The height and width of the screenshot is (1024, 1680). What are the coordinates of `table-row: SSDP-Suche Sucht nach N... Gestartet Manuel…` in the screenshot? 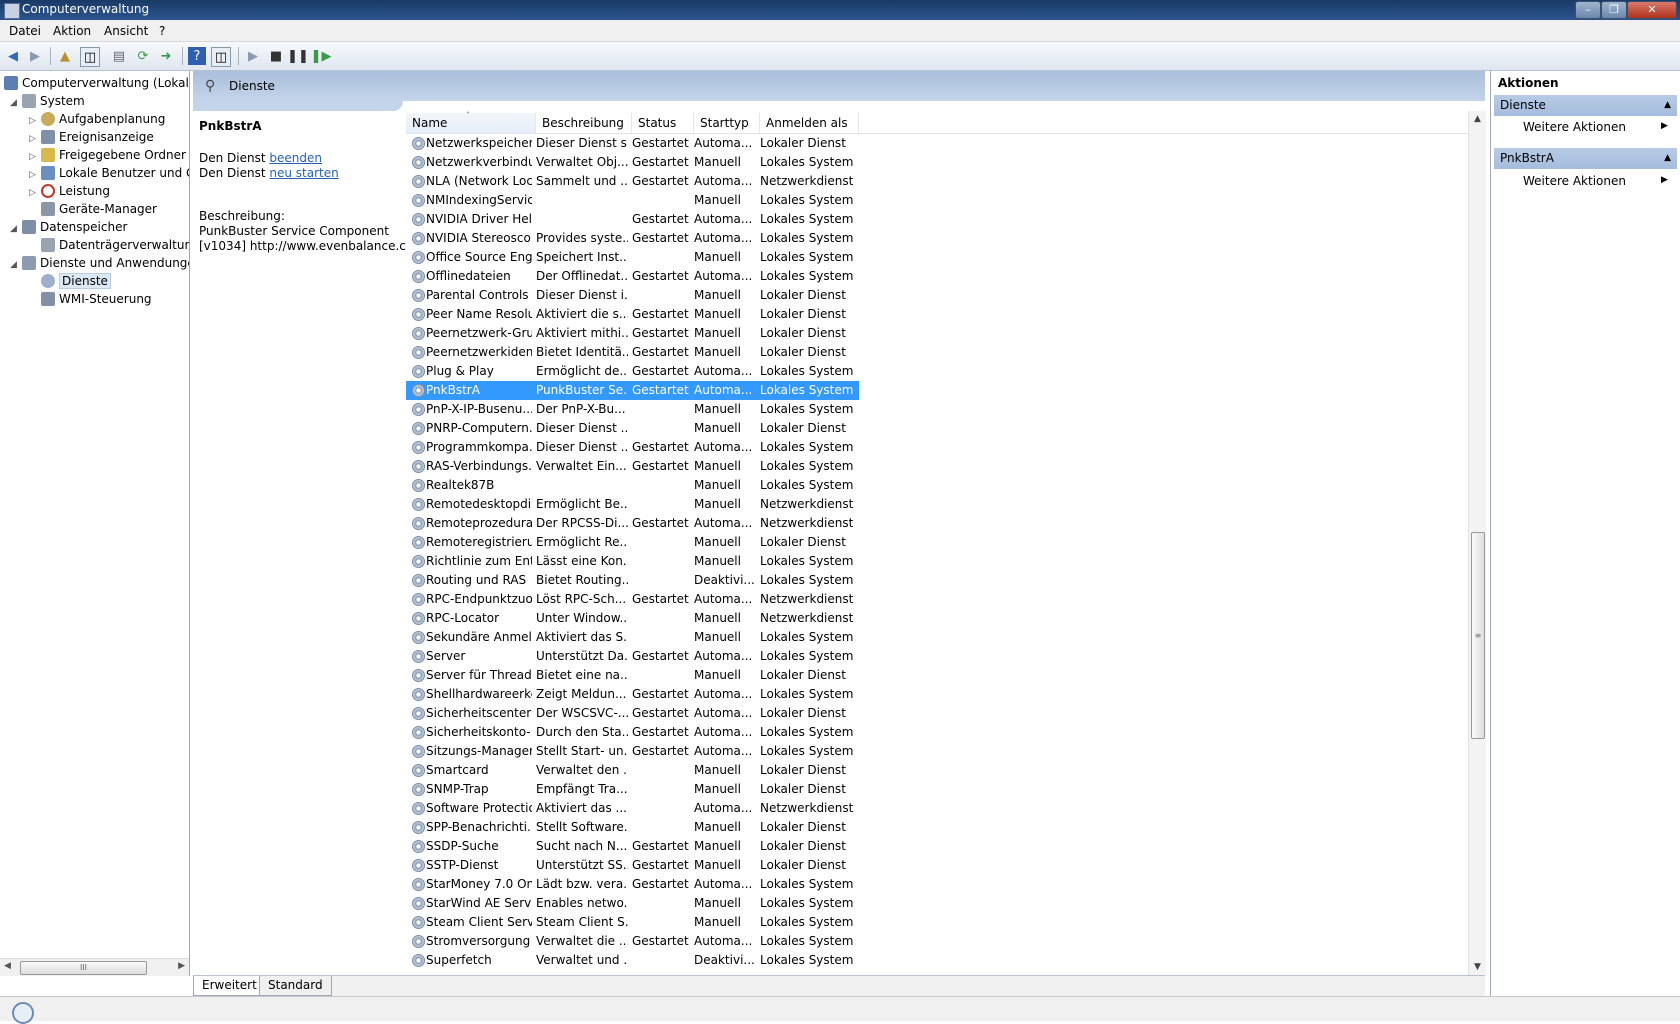 It's located at (632, 846).